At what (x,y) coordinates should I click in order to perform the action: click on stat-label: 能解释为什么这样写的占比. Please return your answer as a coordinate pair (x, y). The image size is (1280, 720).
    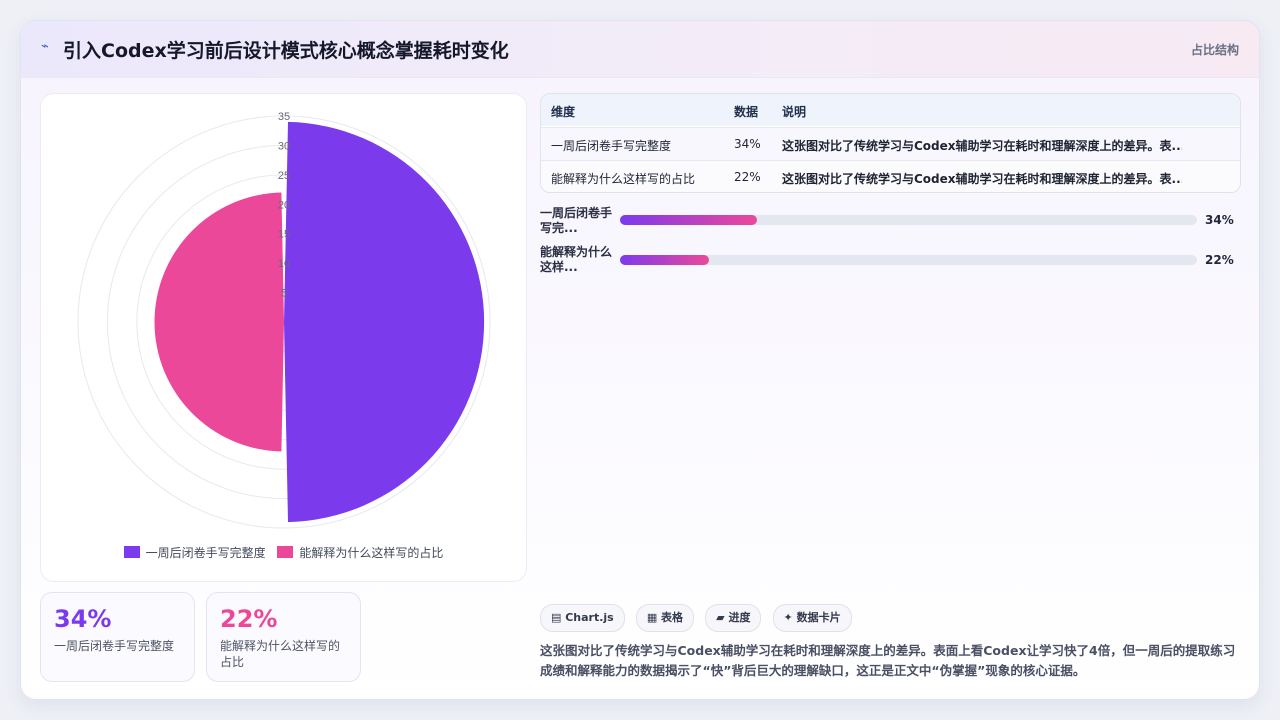
    Looking at the image, I should click on (280, 654).